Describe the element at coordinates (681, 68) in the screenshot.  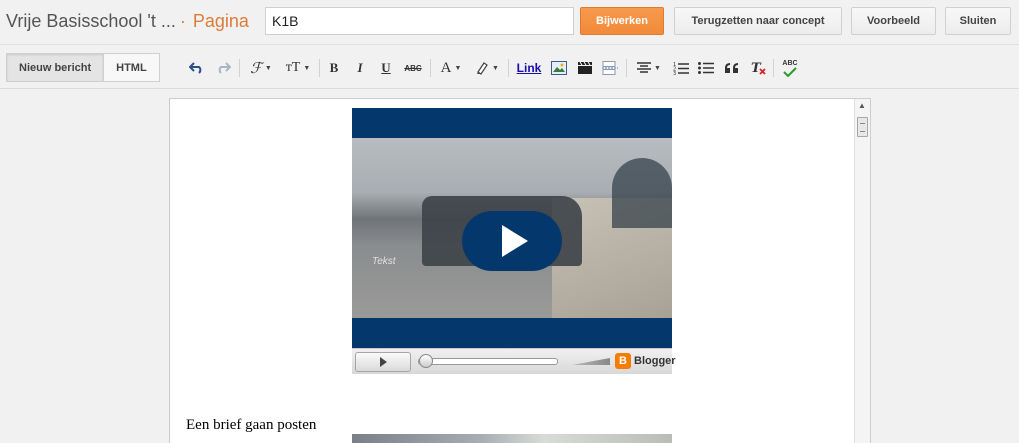
I see `numbered-list-icon: 123` at that location.